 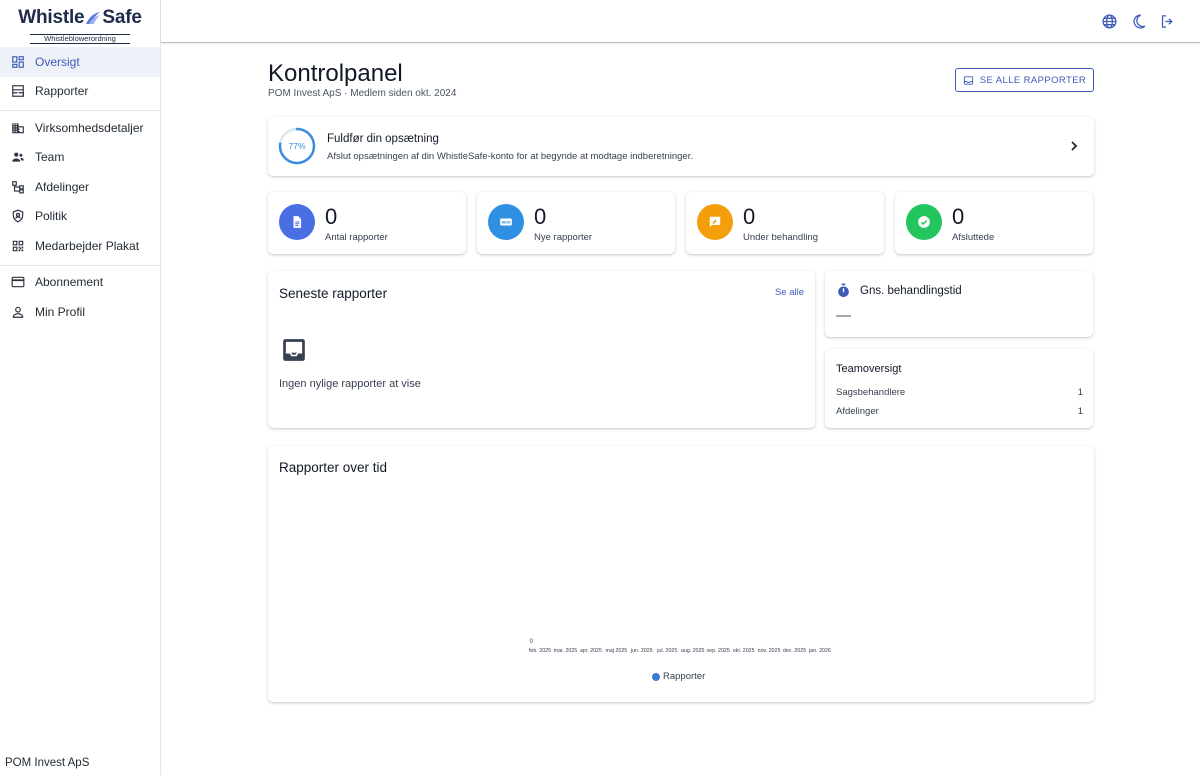 What do you see at coordinates (1033, 80) in the screenshot?
I see `see-all-reports-label: SE ALLE RAPPORTER` at bounding box center [1033, 80].